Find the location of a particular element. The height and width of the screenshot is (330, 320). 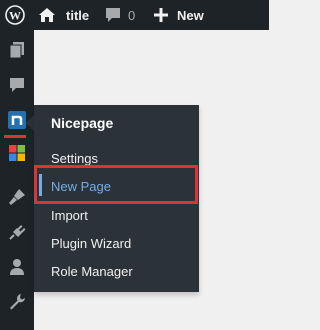

plugins-icon is located at coordinates (17, 232).